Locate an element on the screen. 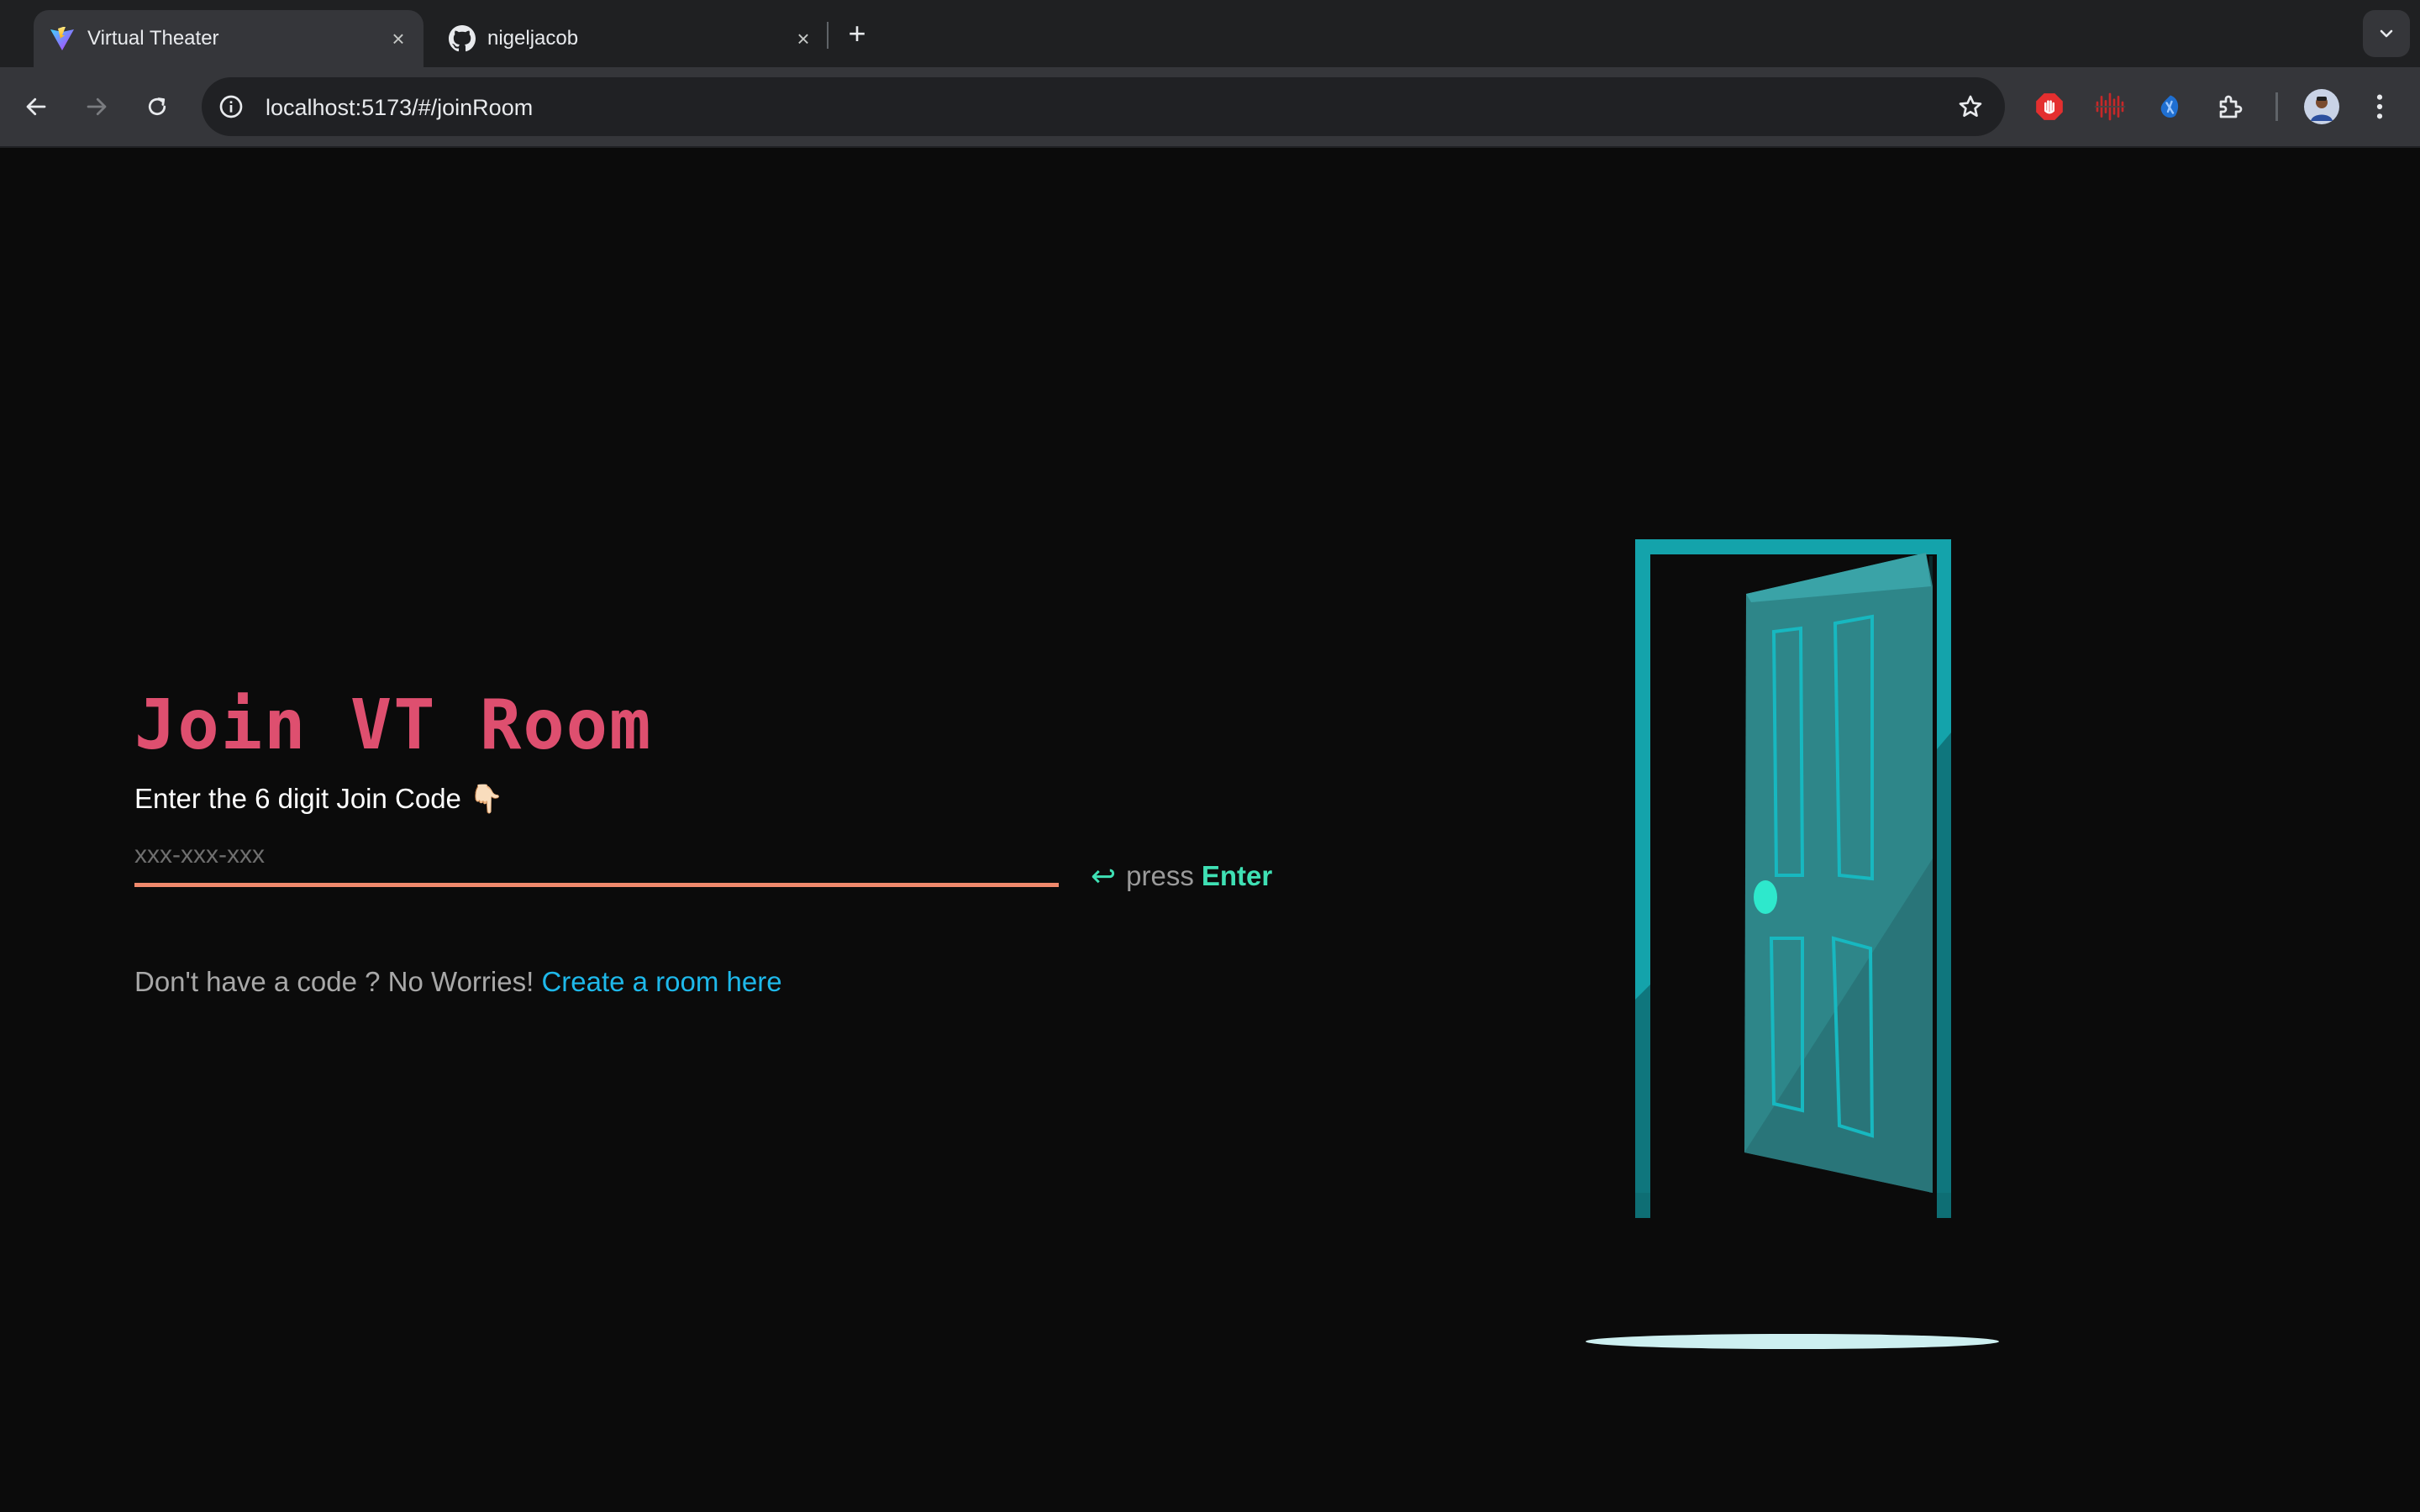 Image resolution: width=2420 pixels, height=1512 pixels. tab-title: Virtual Theater is located at coordinates (153, 38).